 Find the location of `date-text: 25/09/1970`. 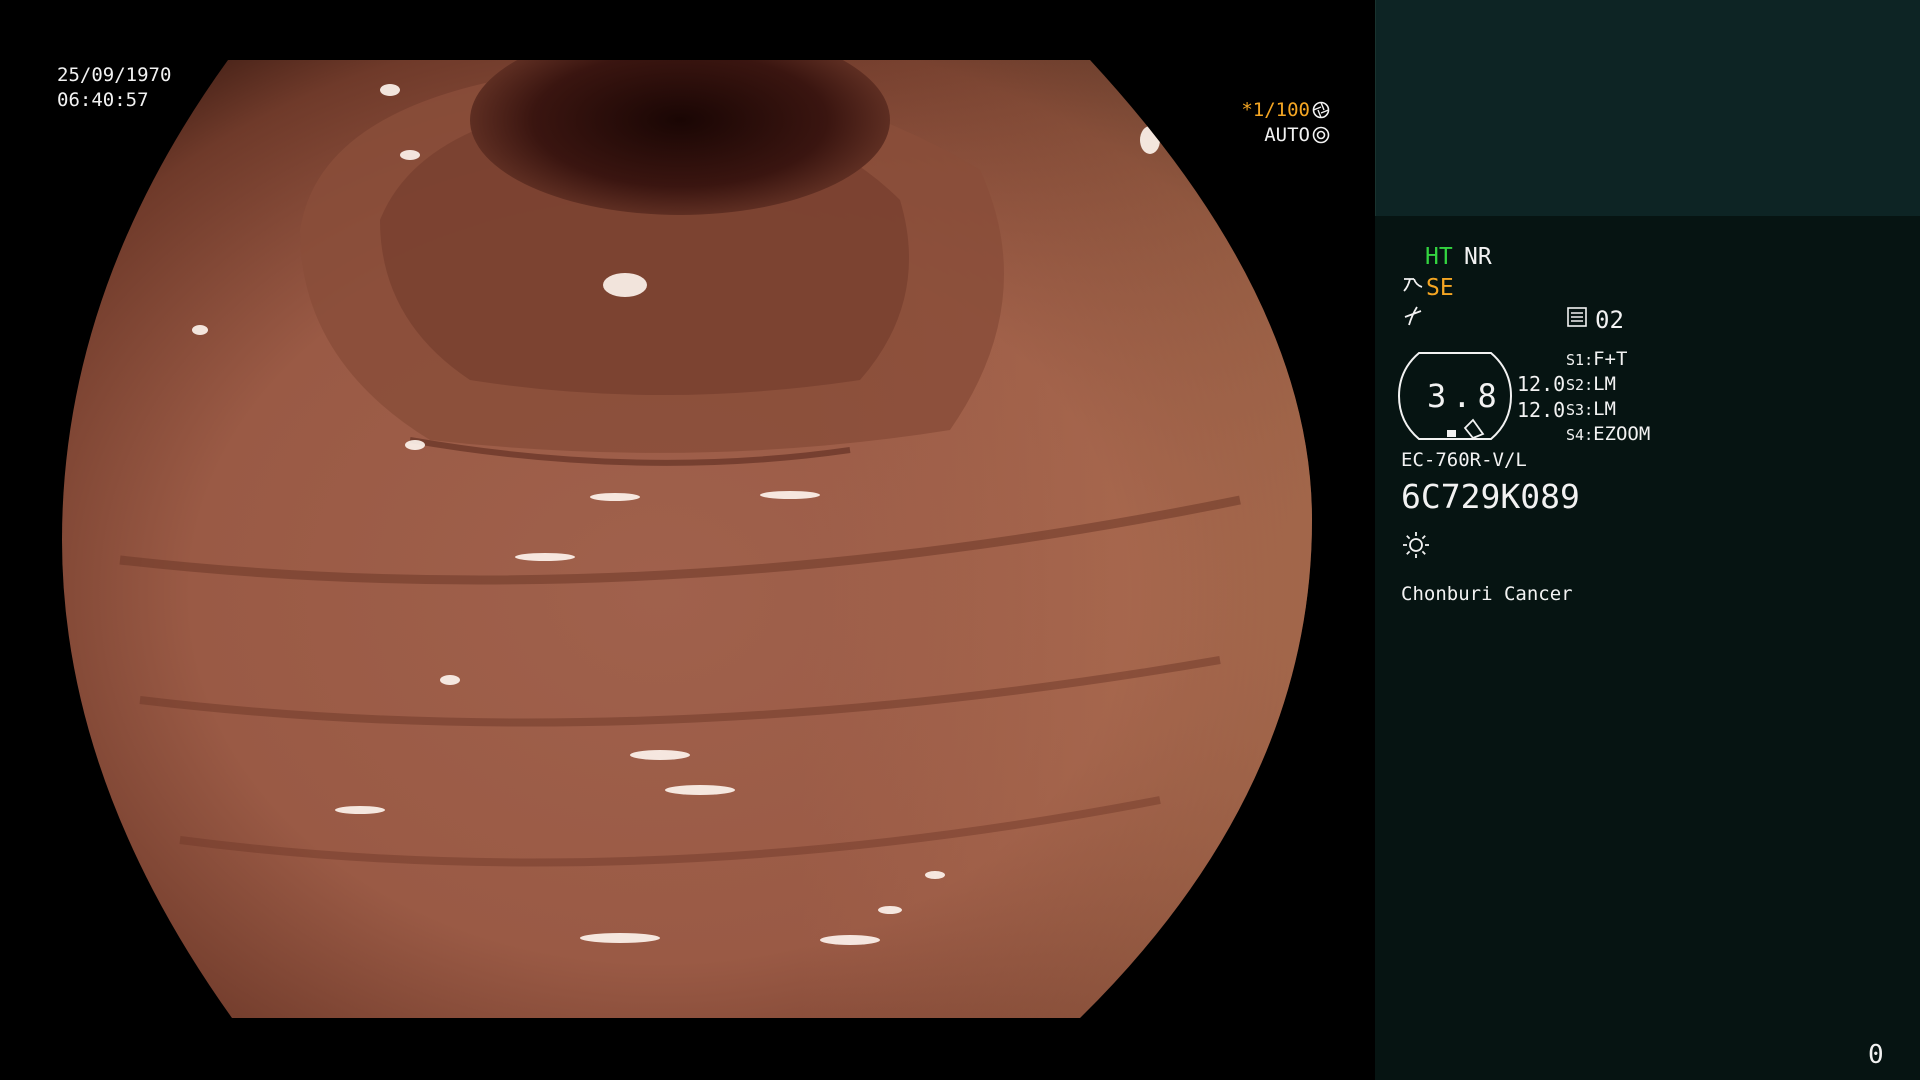

date-text: 25/09/1970 is located at coordinates (114, 75).